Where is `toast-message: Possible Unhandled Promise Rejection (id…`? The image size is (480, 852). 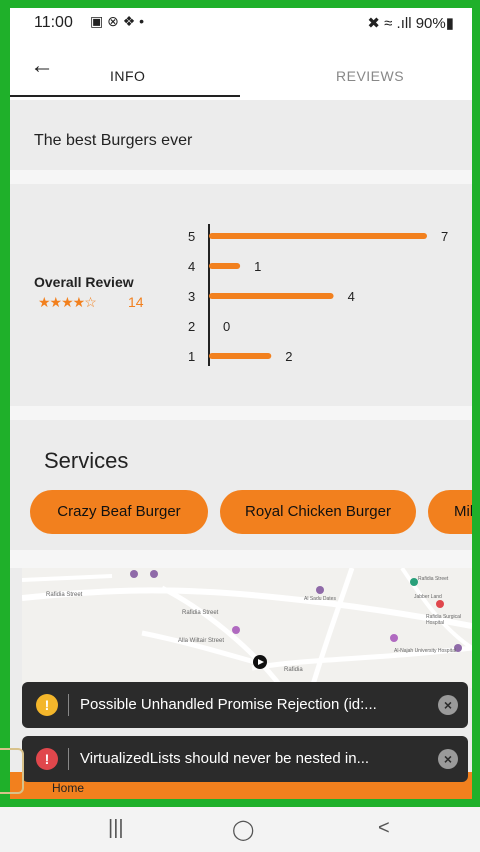
toast-message: Possible Unhandled Promise Rejection (id… is located at coordinates (228, 704).